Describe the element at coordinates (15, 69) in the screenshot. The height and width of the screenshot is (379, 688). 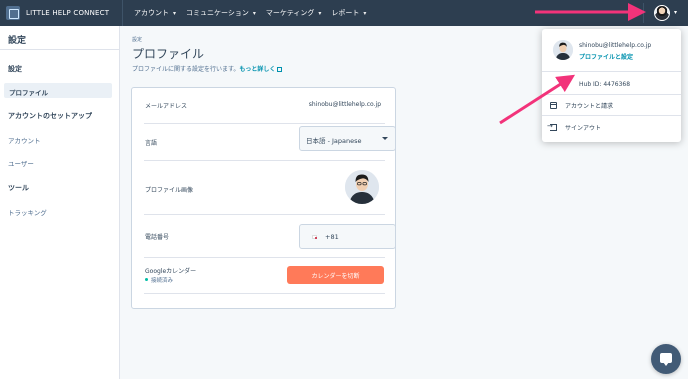
I see `sidebar-heading-settings: 設定` at that location.